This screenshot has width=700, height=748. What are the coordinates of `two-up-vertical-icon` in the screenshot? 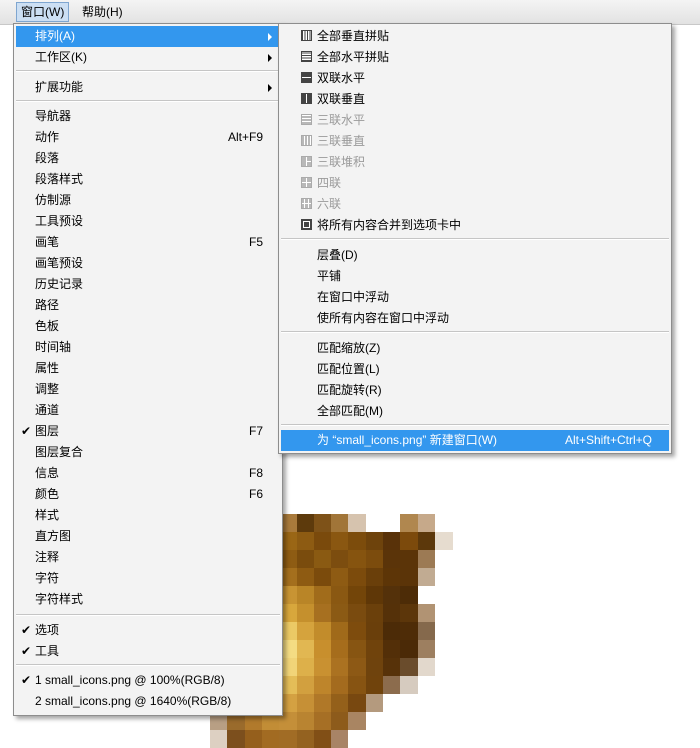 It's located at (306, 98).